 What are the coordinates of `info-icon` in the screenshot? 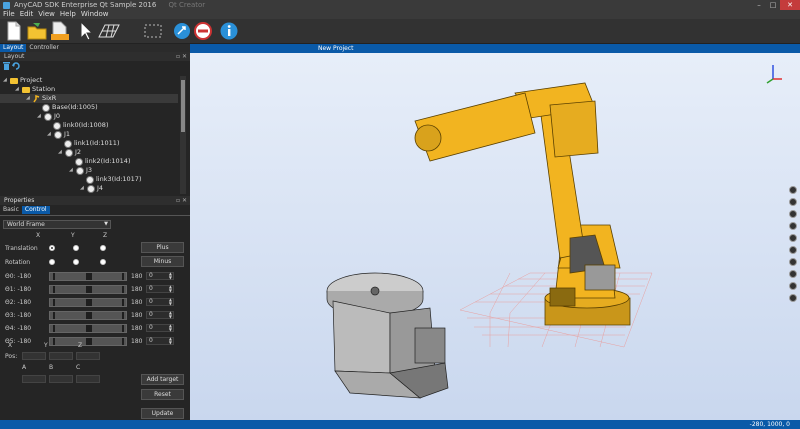 It's located at (229, 31).